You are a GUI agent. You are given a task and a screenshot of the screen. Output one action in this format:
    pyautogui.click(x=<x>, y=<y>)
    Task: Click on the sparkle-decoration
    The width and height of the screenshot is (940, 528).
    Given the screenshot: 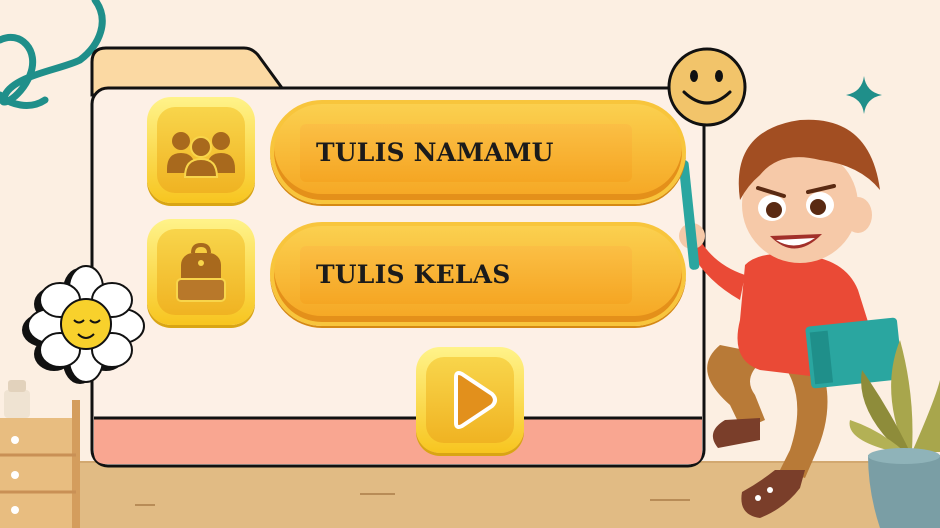 What is the action you would take?
    pyautogui.click(x=864, y=95)
    